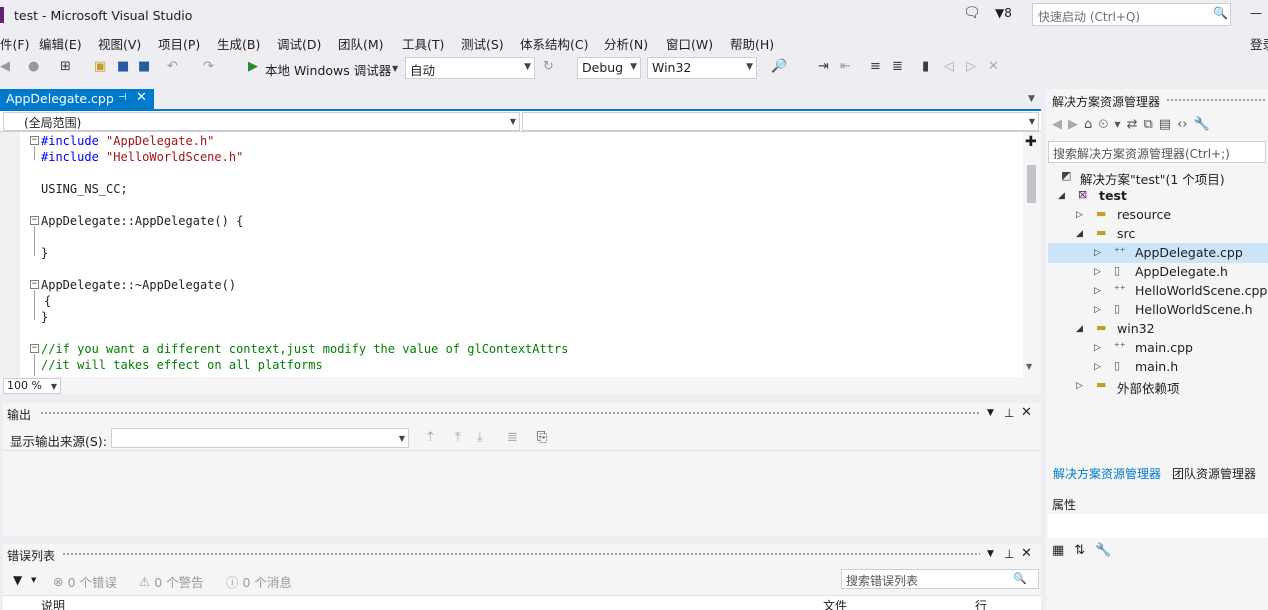 The width and height of the screenshot is (1268, 610). Describe the element at coordinates (823, 66) in the screenshot. I see `format-icon: ⇥` at that location.